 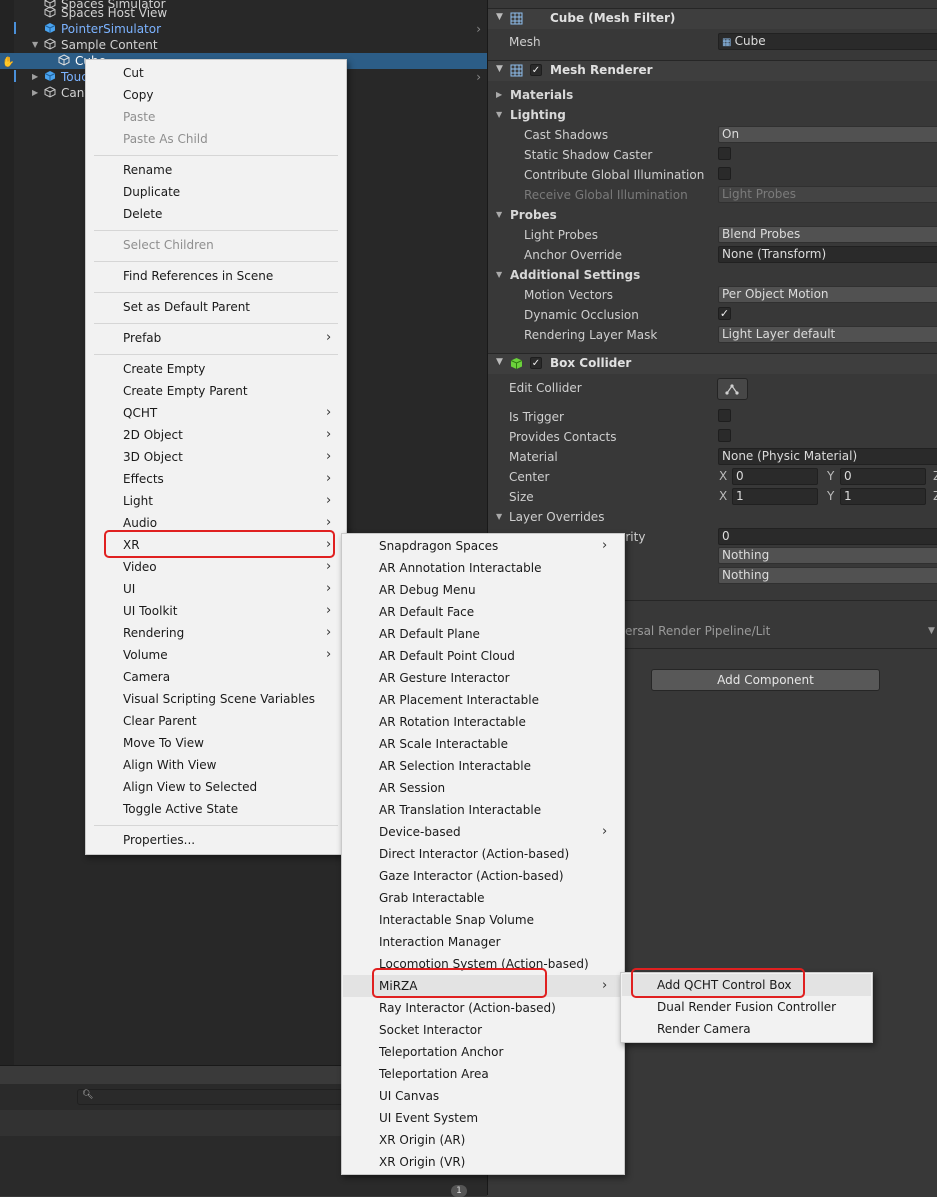 I want to click on context-menu-item-toggle-active-state: Toggle Active State, so click(x=216, y=809).